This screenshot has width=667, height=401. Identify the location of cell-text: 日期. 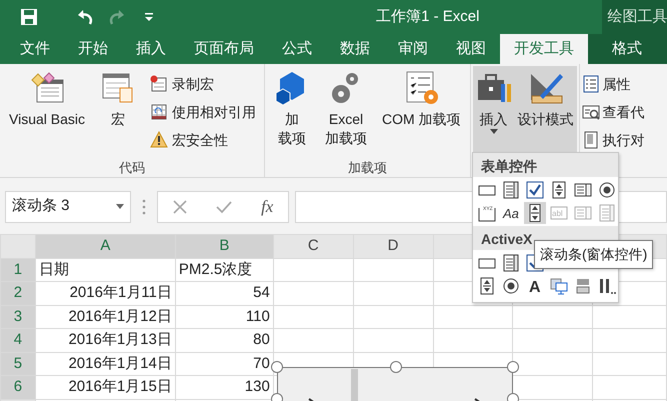
(53, 269).